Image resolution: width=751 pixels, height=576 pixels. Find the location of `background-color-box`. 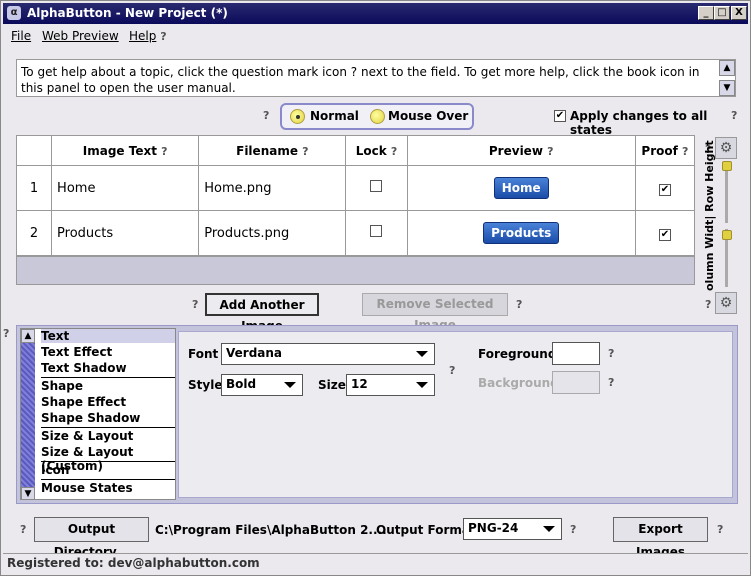

background-color-box is located at coordinates (576, 382).